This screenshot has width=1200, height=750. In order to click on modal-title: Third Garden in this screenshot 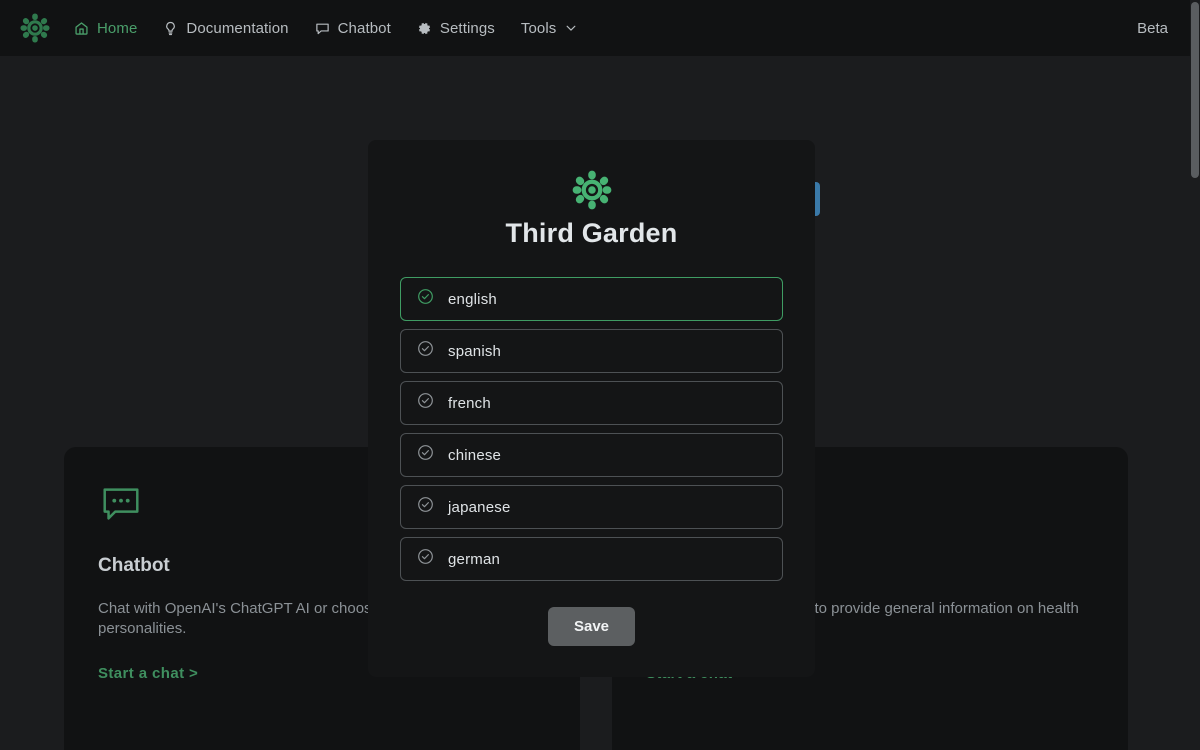, I will do `click(591, 233)`.